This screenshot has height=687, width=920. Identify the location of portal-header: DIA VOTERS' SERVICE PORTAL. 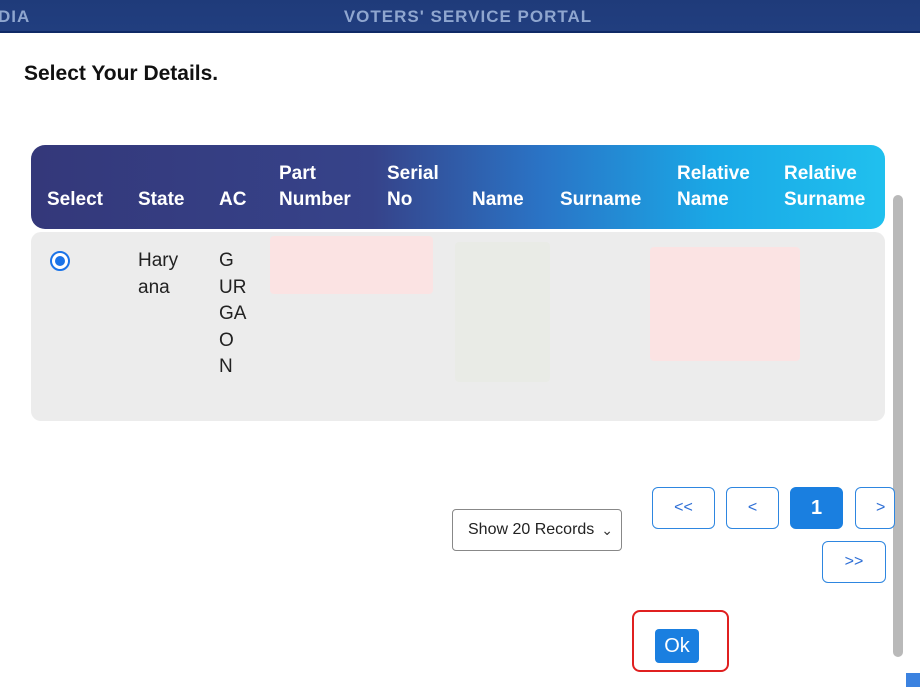
(460, 16).